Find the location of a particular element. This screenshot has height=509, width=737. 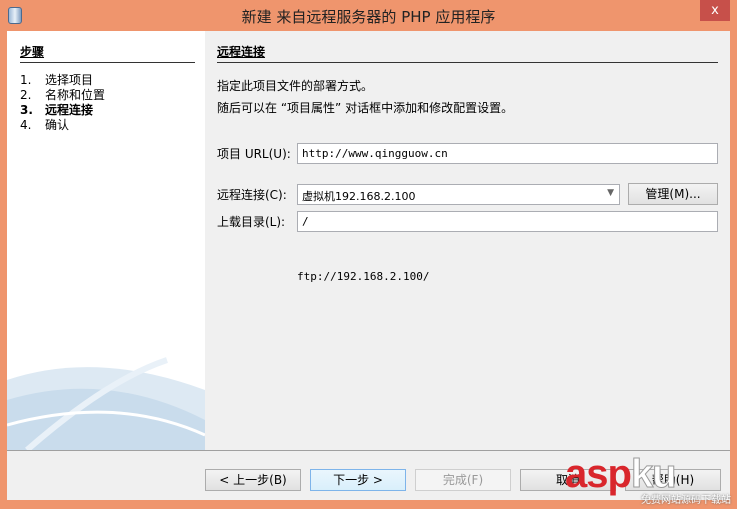

description-line-2: 随后可以在 “项目属性” 对话框中添加和修改配置设置。 is located at coordinates (365, 108).